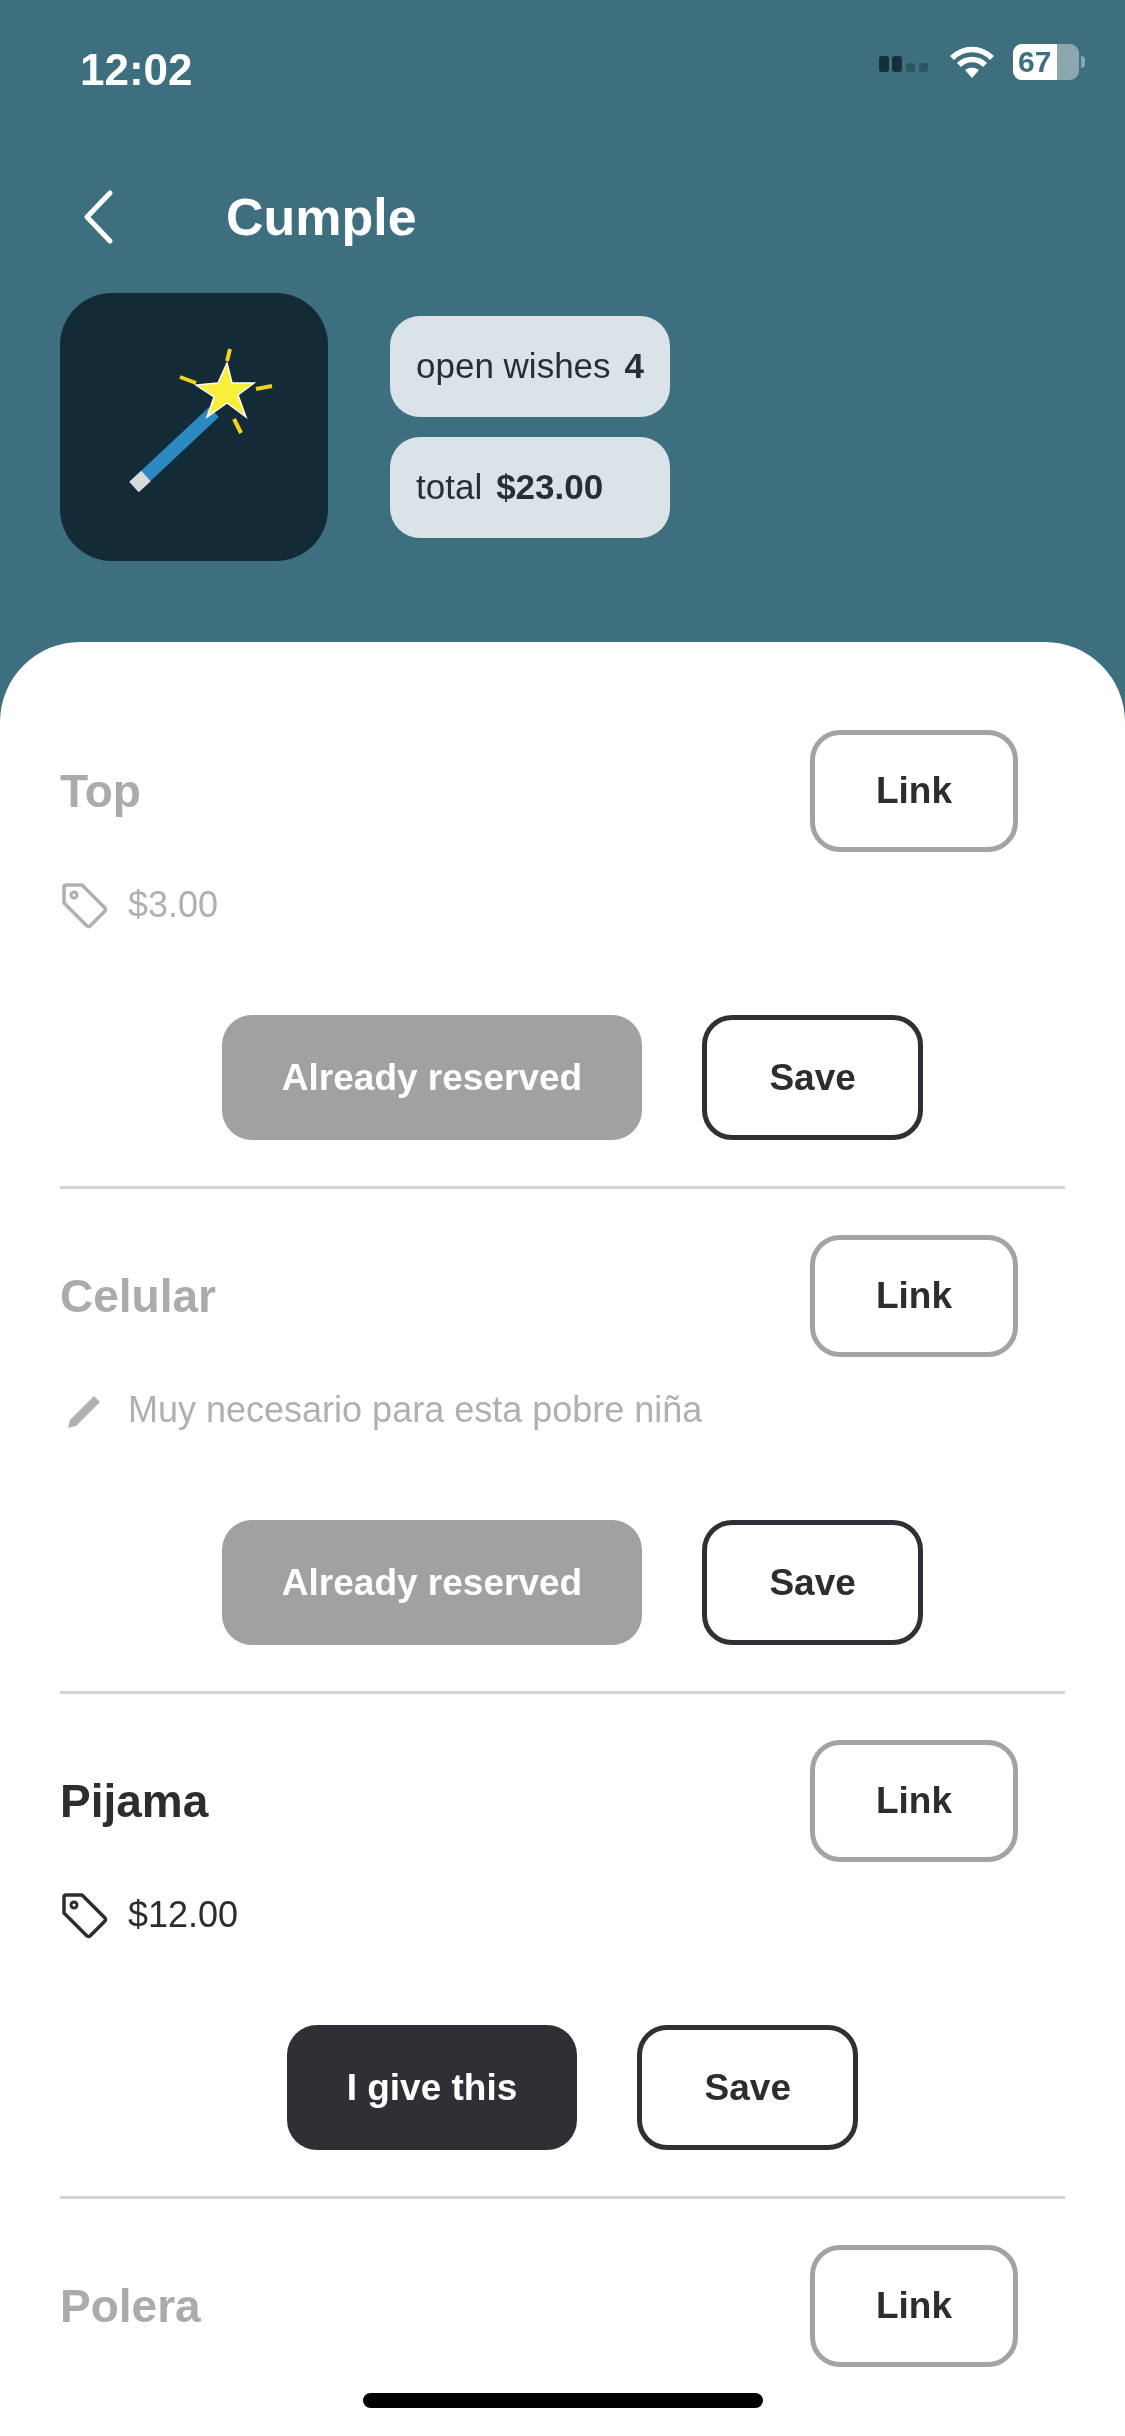 The image size is (1125, 2436). I want to click on wifi-icon, so click(972, 62).